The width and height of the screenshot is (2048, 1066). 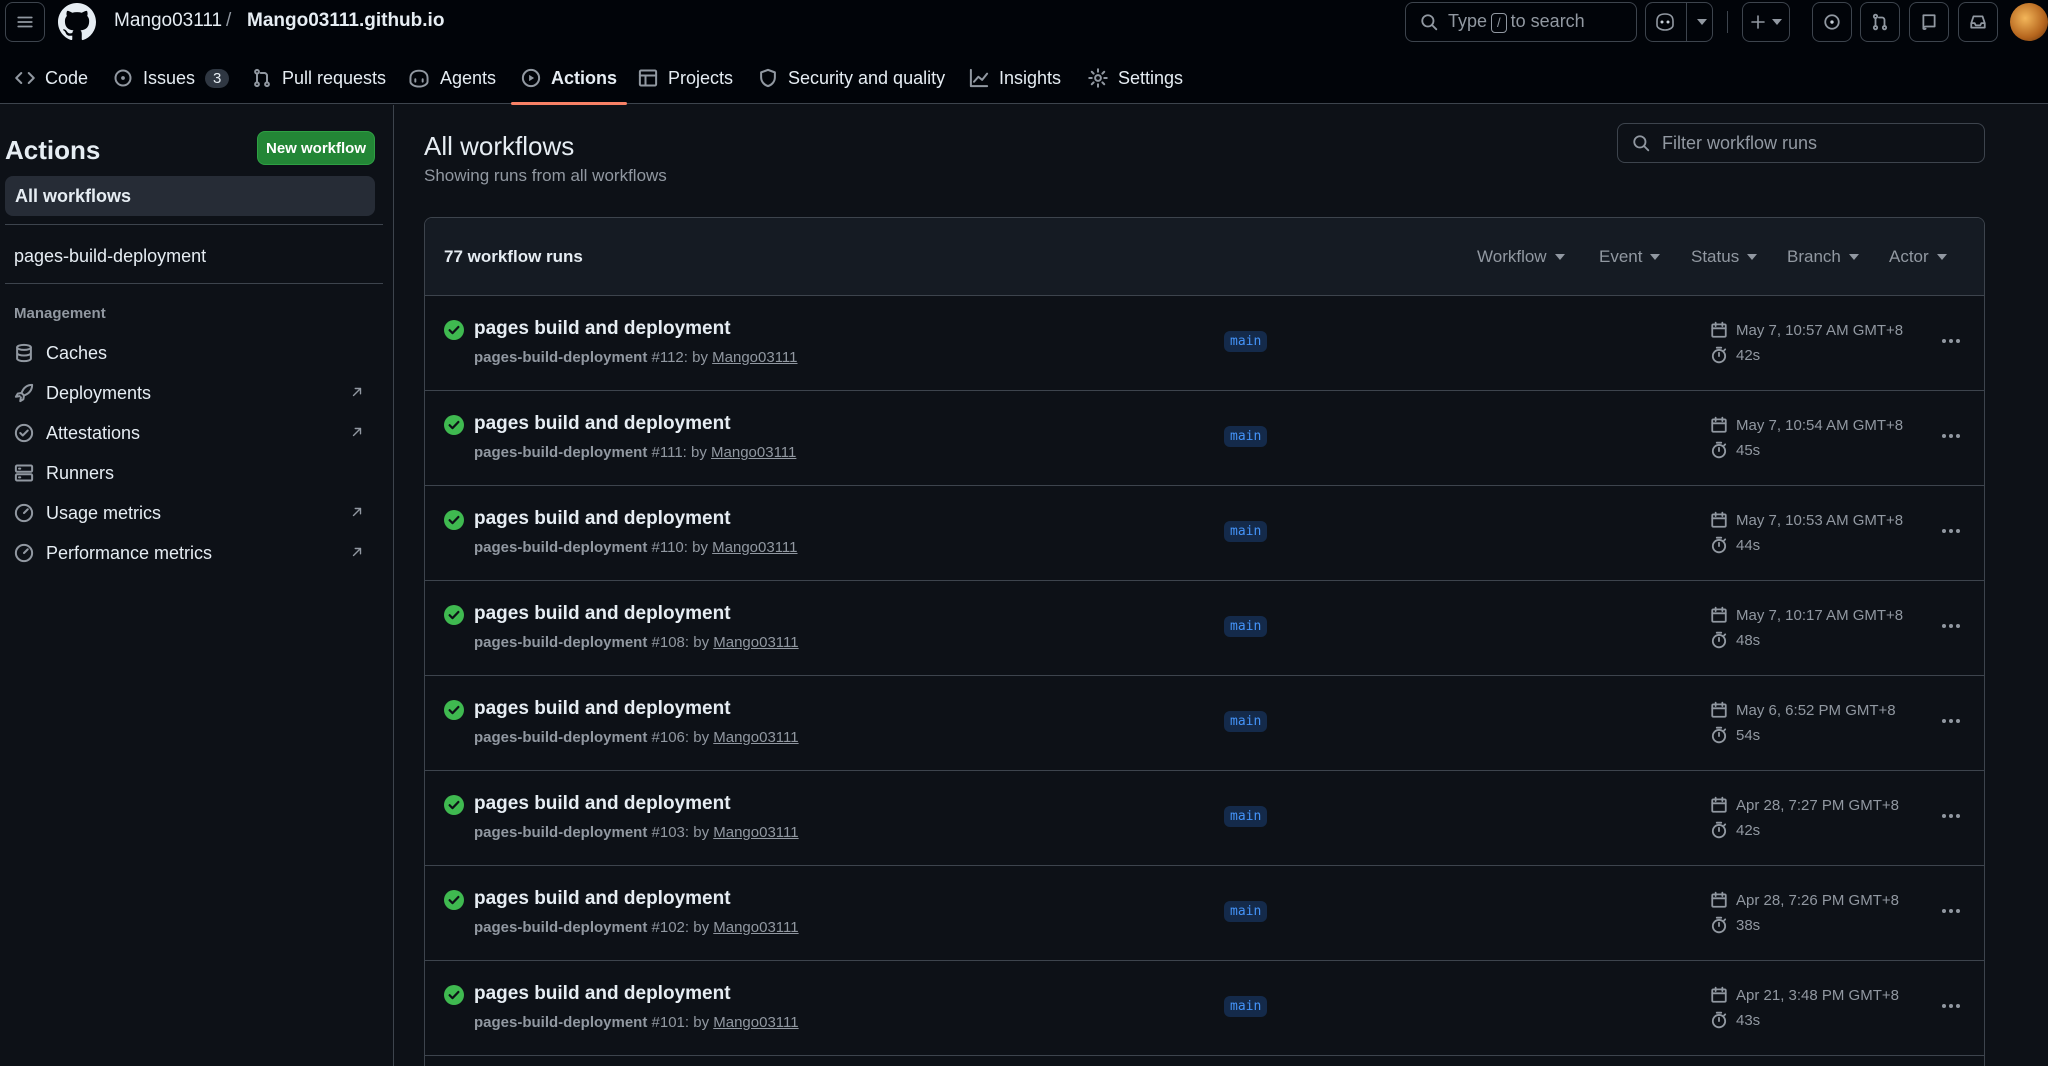 I want to click on event-filter-dropdown: Event, so click(x=1630, y=257).